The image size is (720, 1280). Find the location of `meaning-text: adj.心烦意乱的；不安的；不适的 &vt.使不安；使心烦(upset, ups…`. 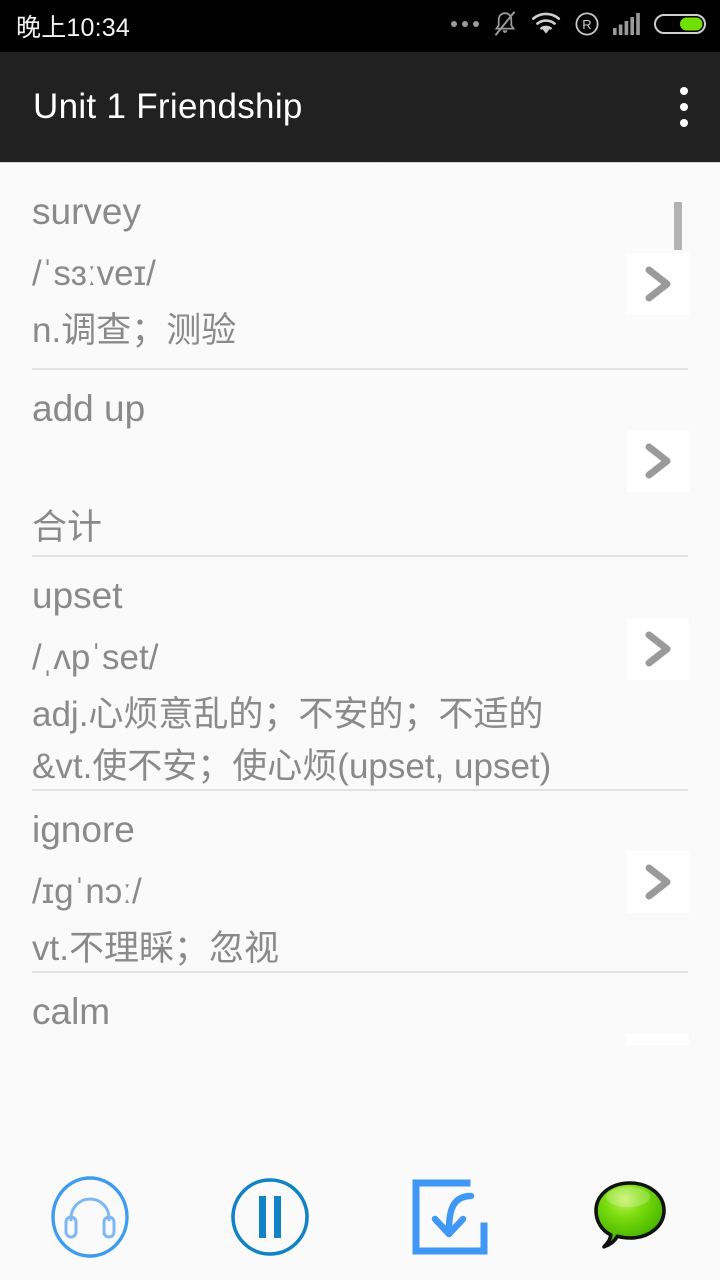

meaning-text: adj.心烦意乱的；不安的；不适的 &vt.使不安；使心烦(upset, ups… is located at coordinates (292, 740).